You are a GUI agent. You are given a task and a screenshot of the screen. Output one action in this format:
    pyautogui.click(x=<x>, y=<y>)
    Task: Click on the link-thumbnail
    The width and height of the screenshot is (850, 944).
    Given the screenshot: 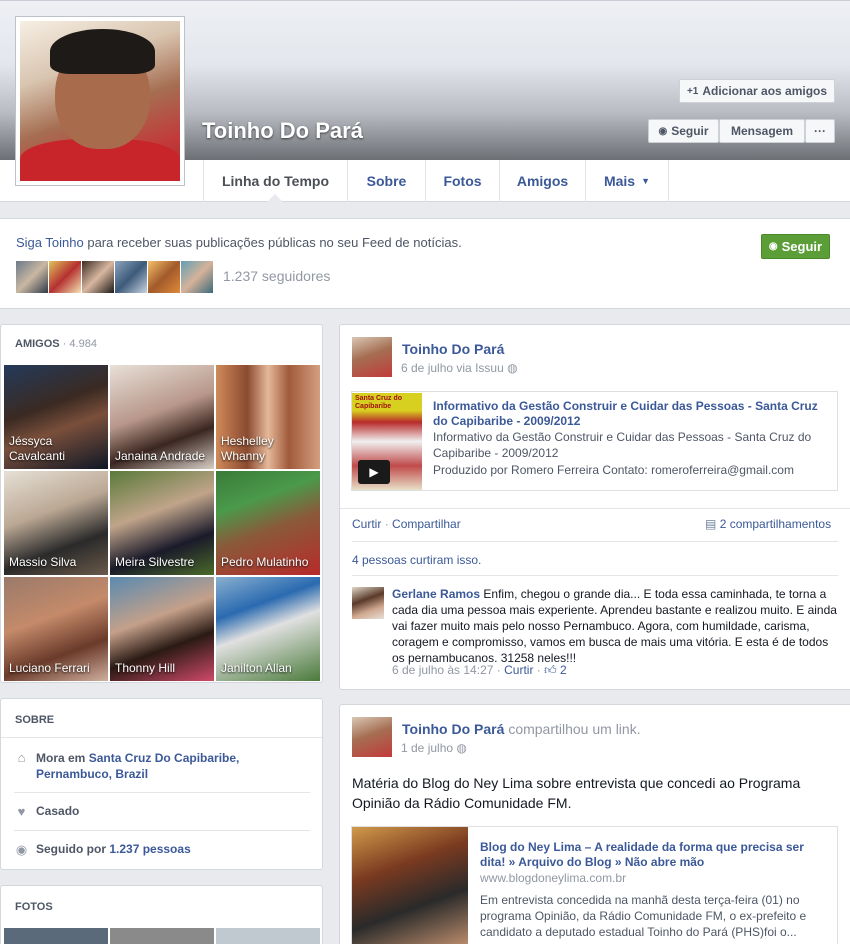 What is the action you would take?
    pyautogui.click(x=410, y=885)
    